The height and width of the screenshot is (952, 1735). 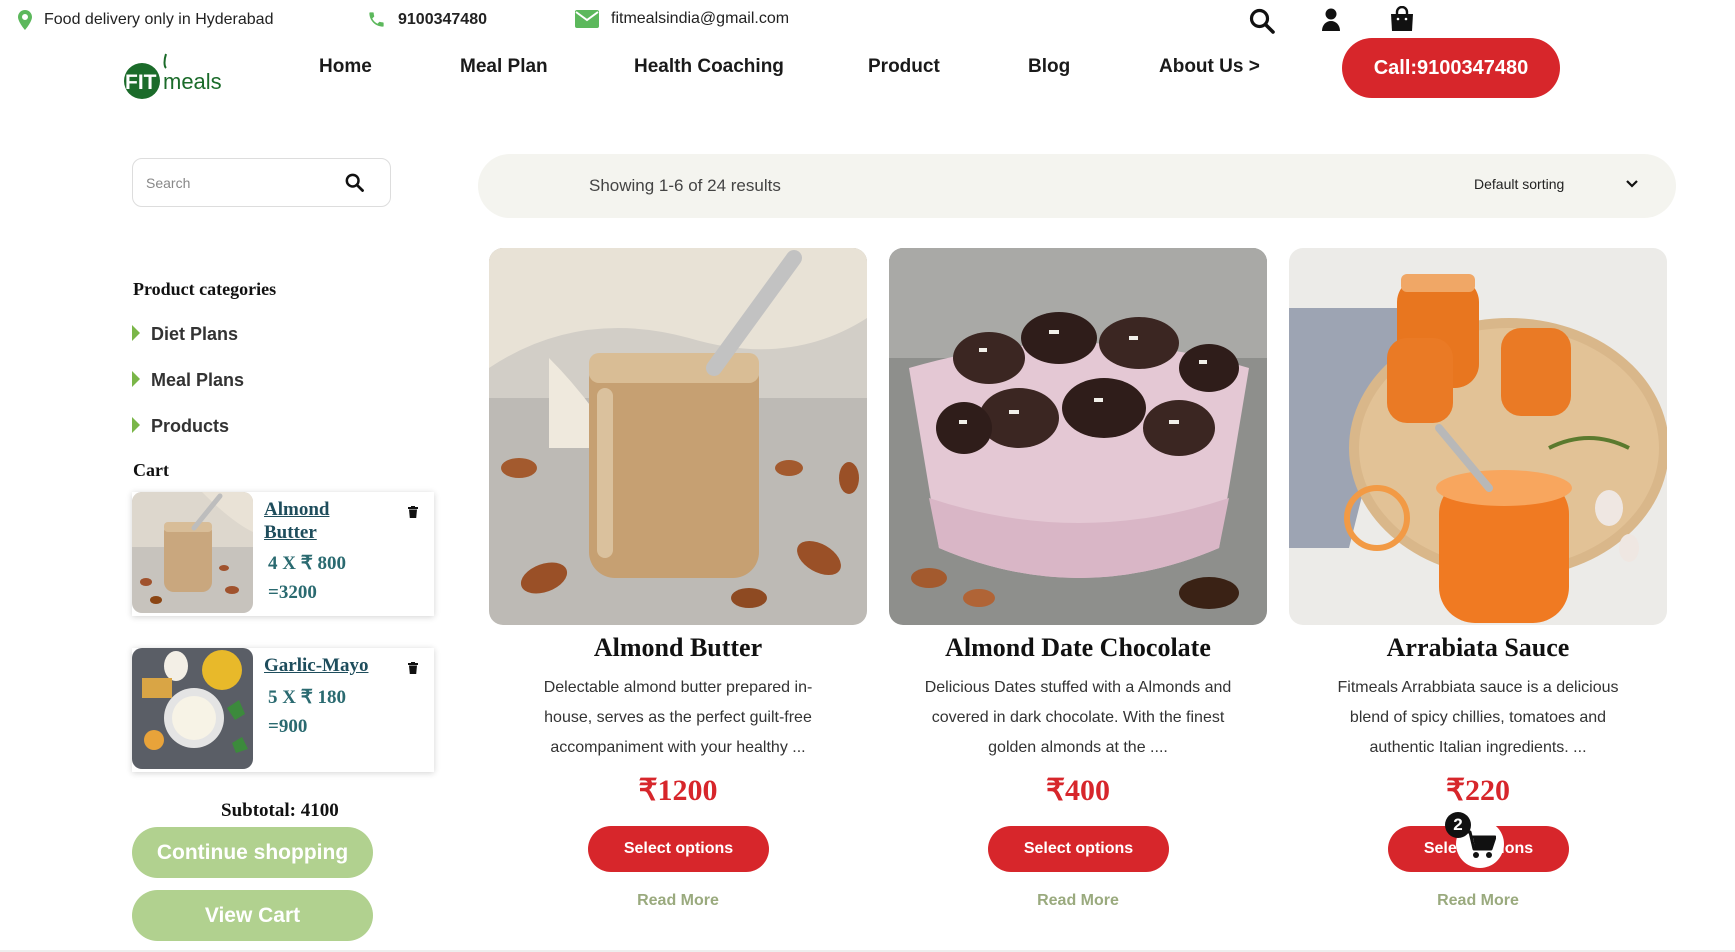 I want to click on almond-butter-thumbnail, so click(x=192, y=552).